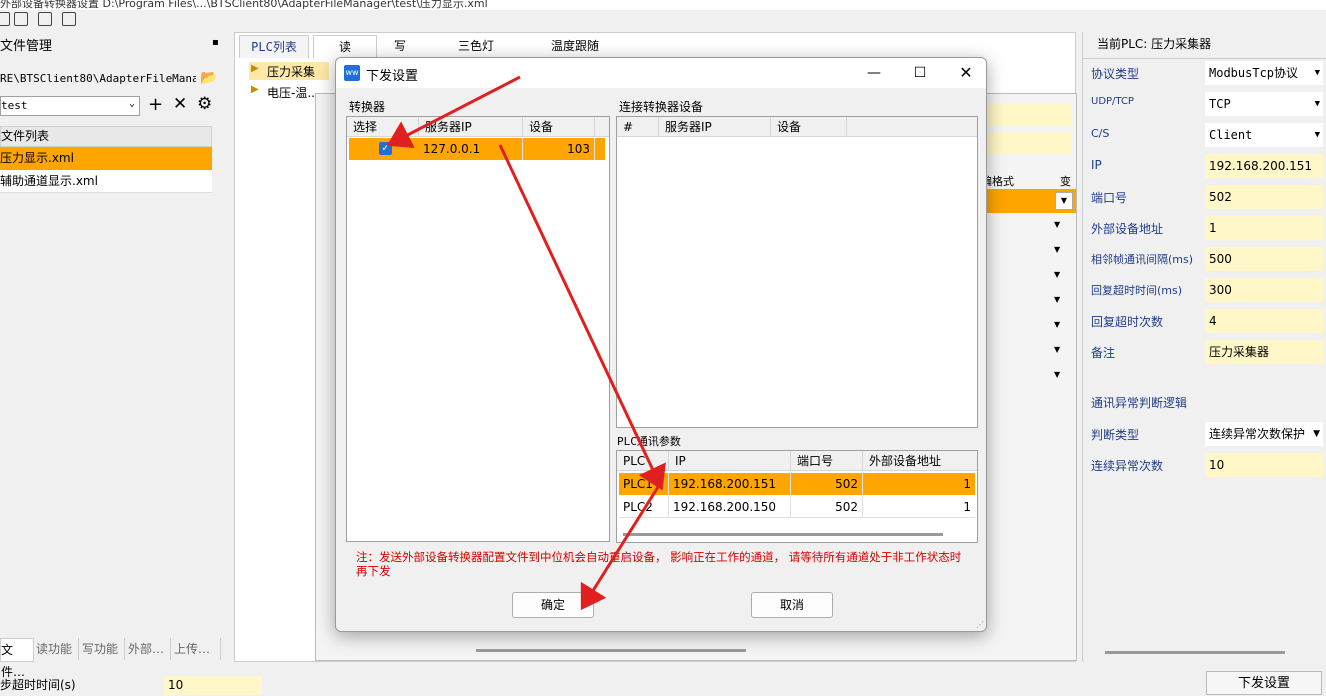  What do you see at coordinates (1264, 228) in the screenshot?
I see `device-address-field: 1` at bounding box center [1264, 228].